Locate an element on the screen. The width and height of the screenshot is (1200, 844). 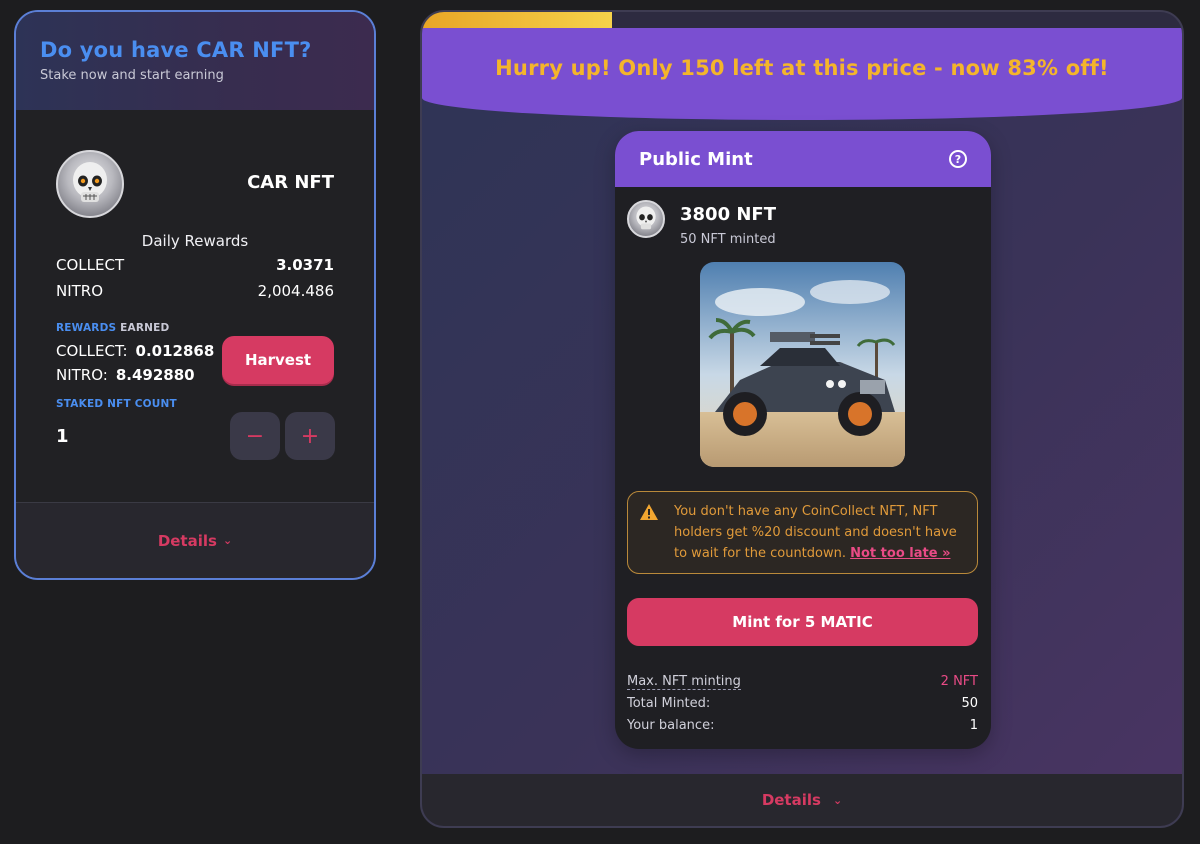
balance-label: Your balance: is located at coordinates (671, 725).